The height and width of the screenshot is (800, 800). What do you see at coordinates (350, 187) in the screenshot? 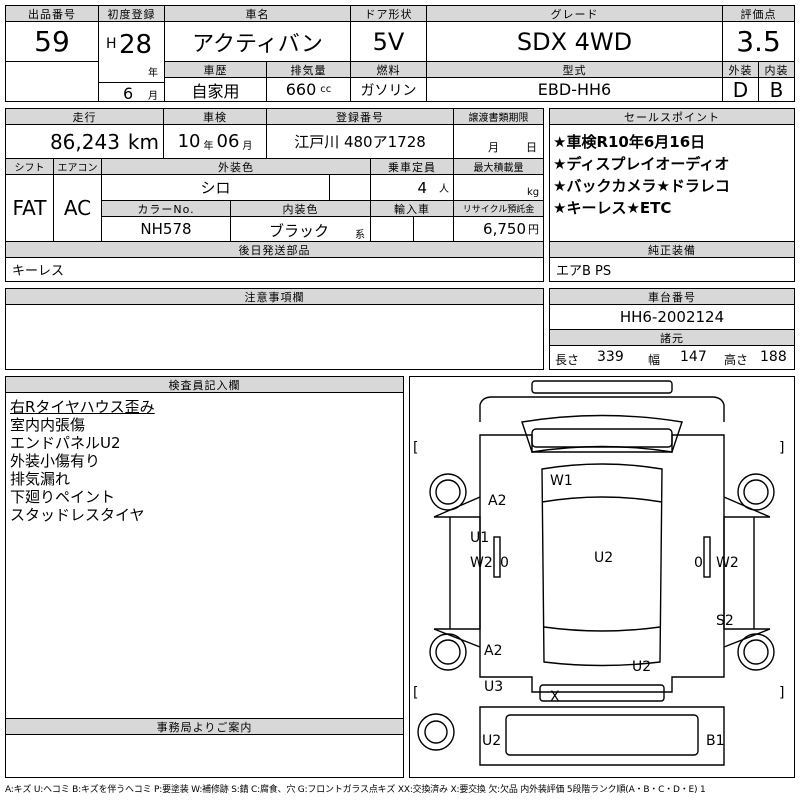
I see `exterior-color-spare` at bounding box center [350, 187].